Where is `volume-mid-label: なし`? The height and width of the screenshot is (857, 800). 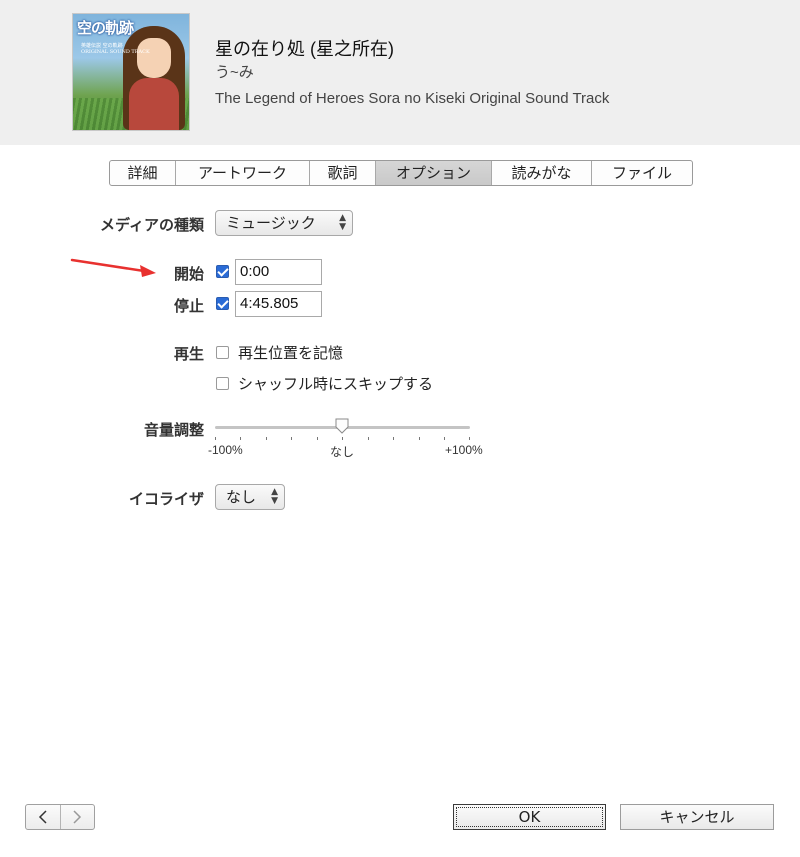
volume-mid-label: なし is located at coordinates (342, 452).